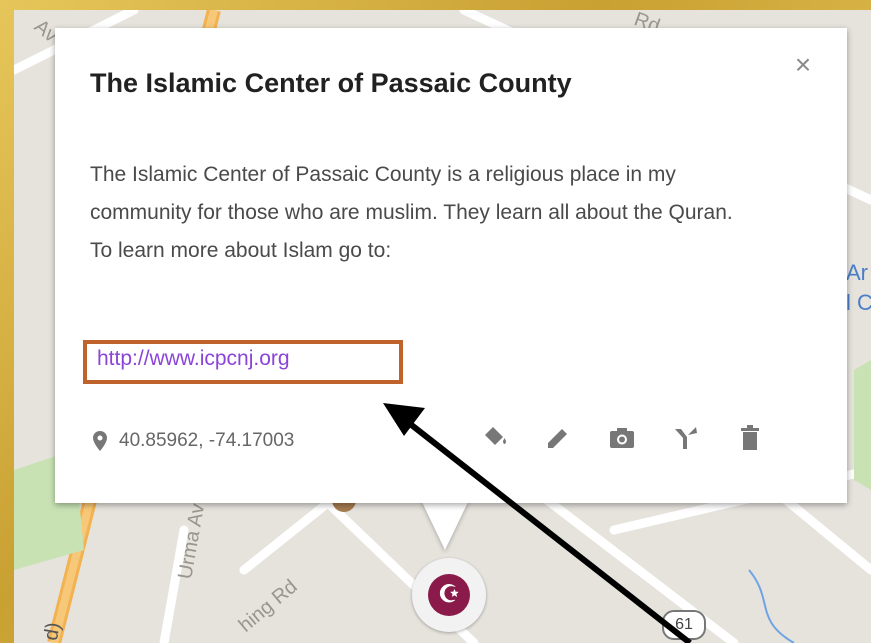 This screenshot has width=871, height=643. What do you see at coordinates (537, 523) in the screenshot?
I see `annotation-arrow` at bounding box center [537, 523].